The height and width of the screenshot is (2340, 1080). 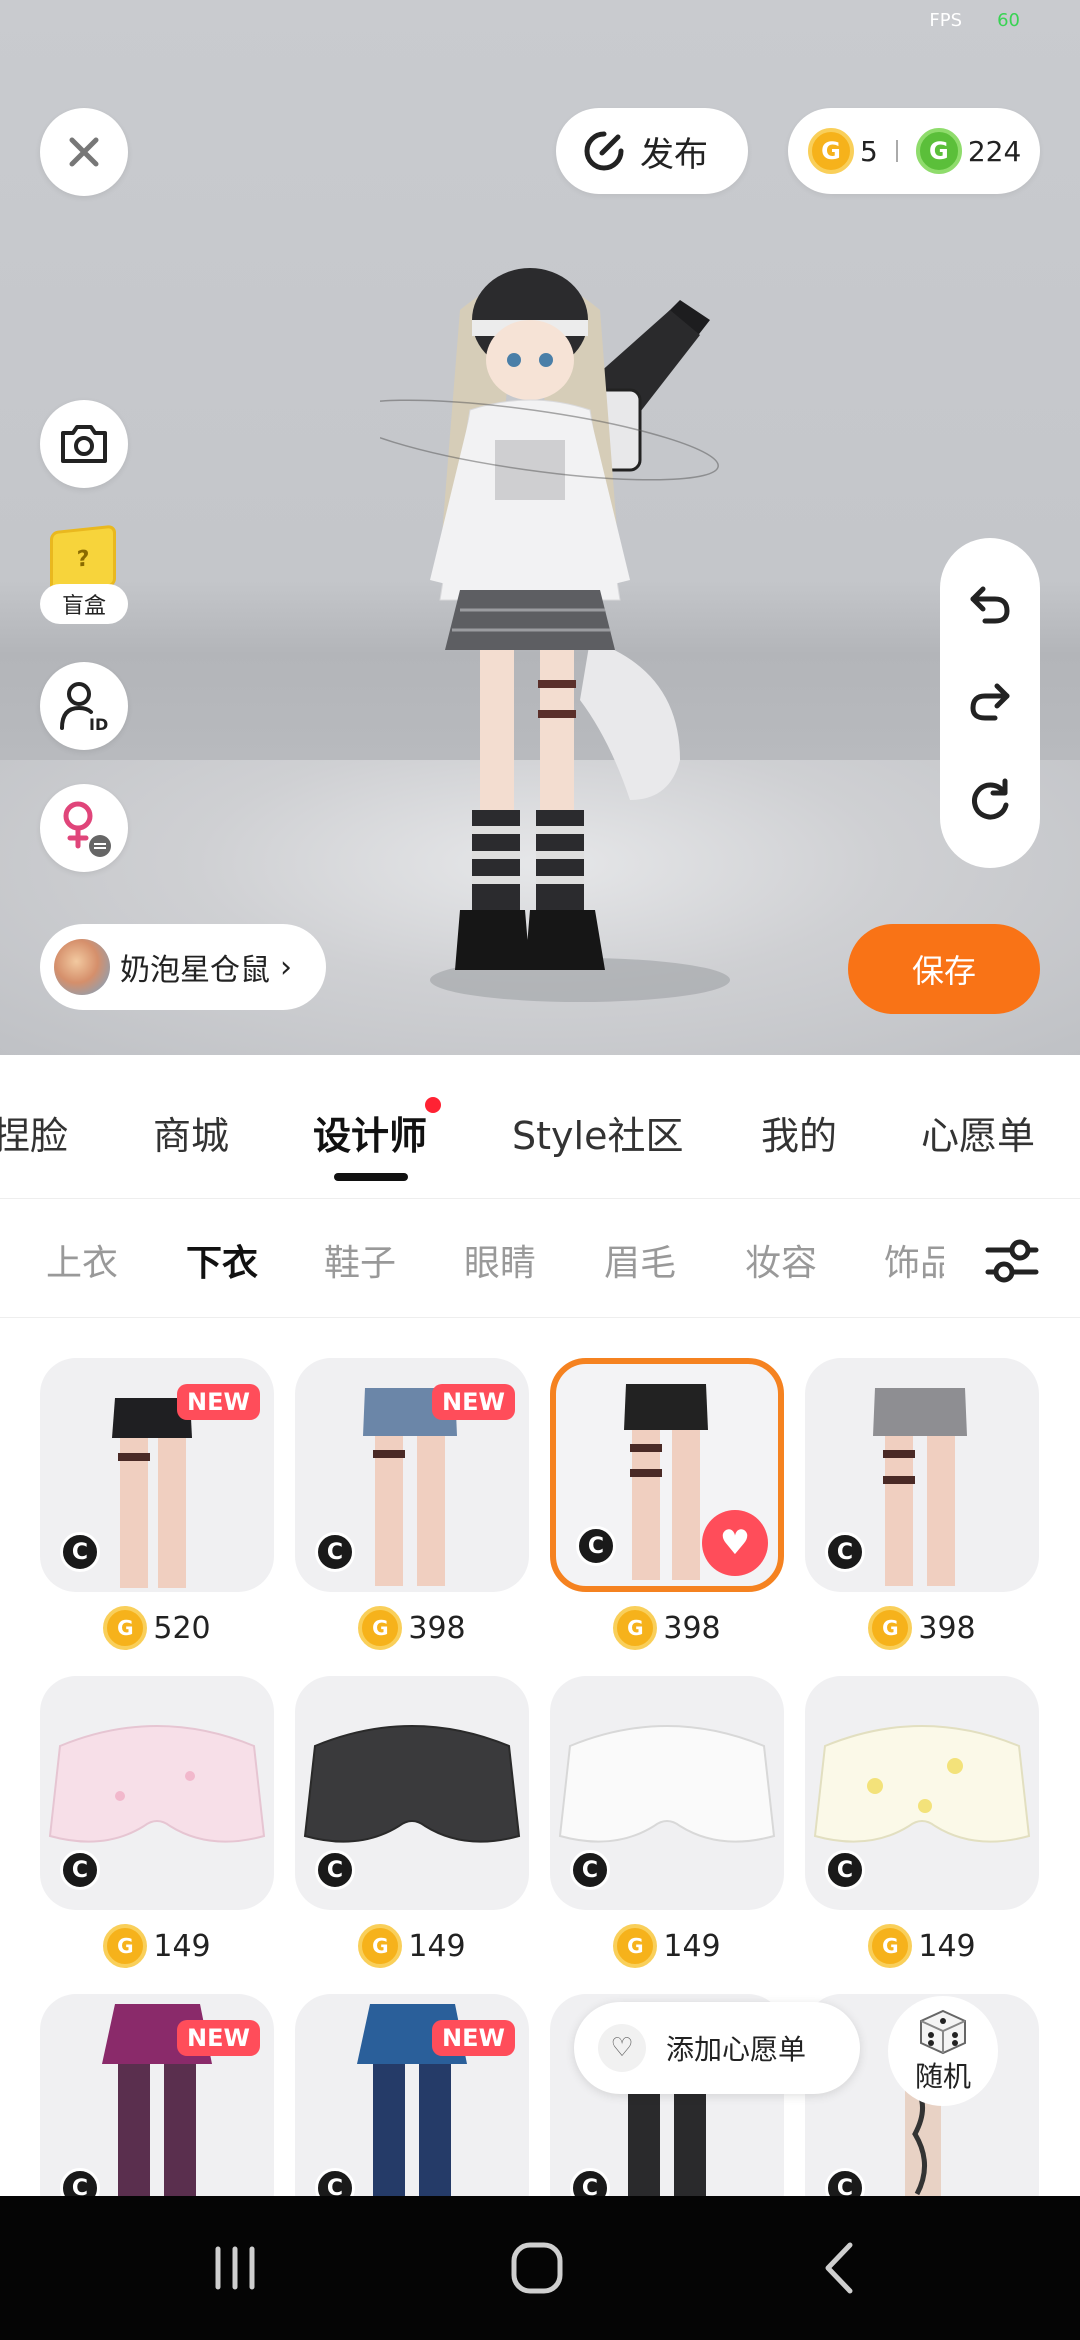 What do you see at coordinates (735, 1543) in the screenshot?
I see `heart-icon: ♥` at bounding box center [735, 1543].